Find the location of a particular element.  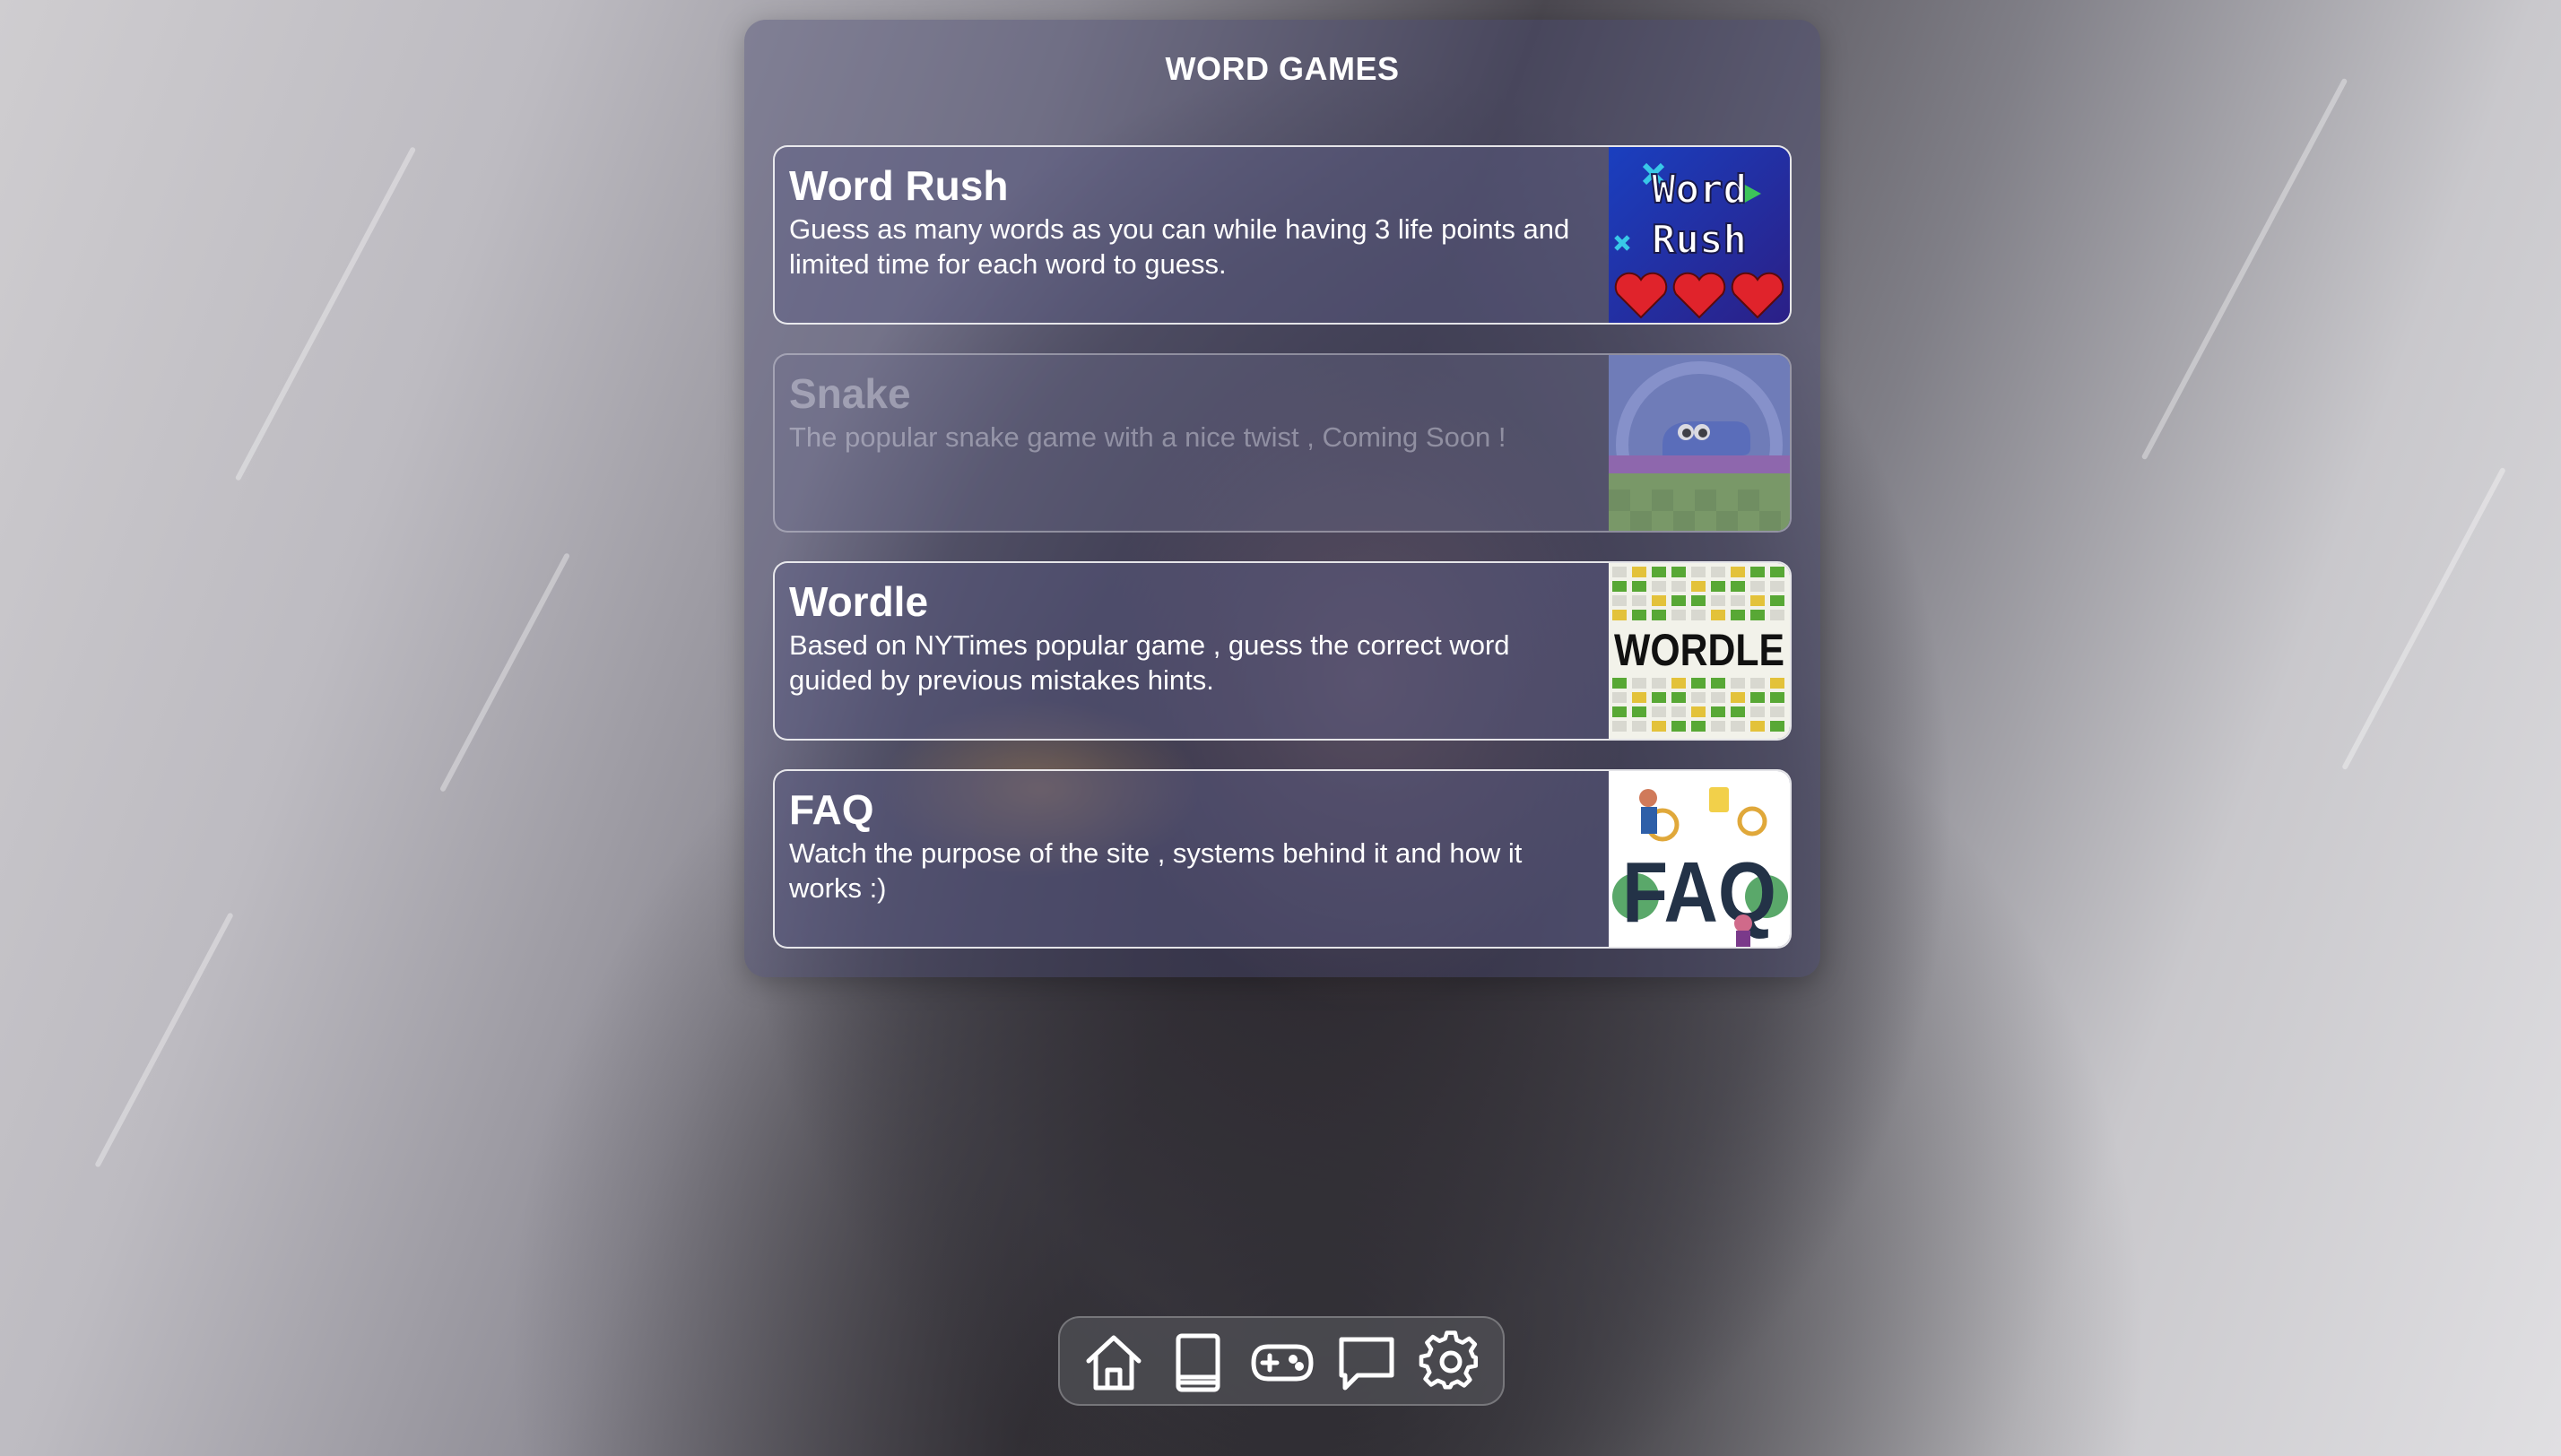

heart-icon is located at coordinates (1699, 295).